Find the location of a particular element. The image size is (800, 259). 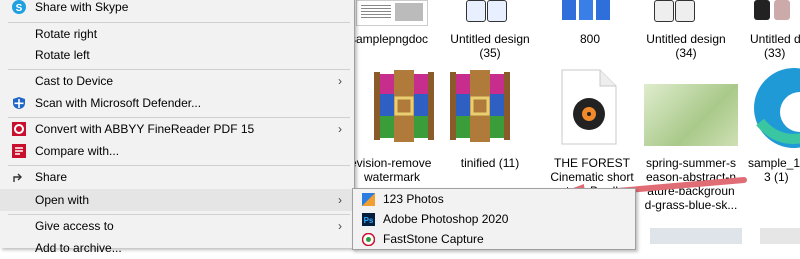

file-untitled-design-35: Untitled design (35) is located at coordinates (490, 46).